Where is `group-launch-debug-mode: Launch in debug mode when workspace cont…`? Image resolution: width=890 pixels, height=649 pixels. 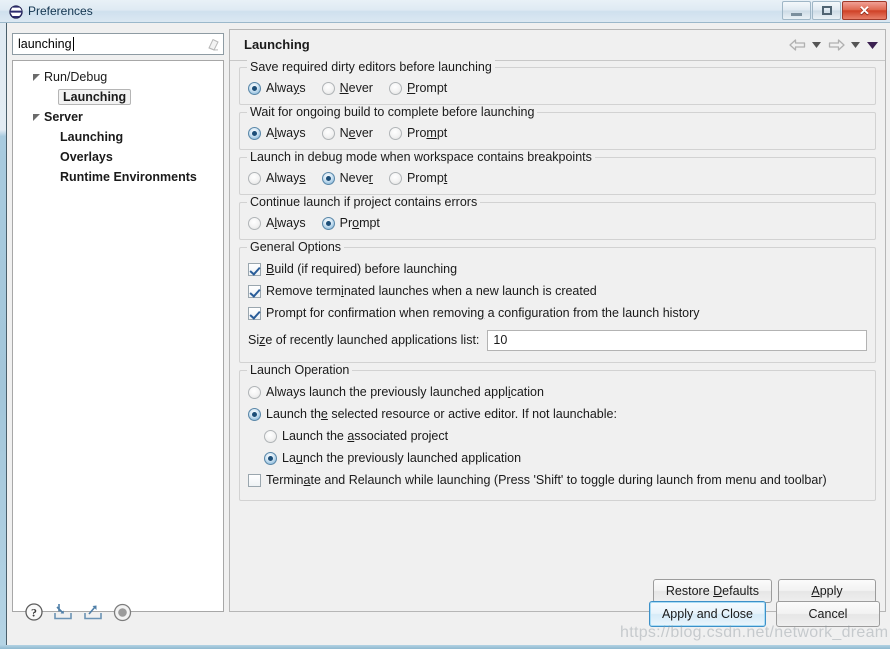
group-launch-debug-mode: Launch in debug mode when workspace cont… is located at coordinates (557, 172).